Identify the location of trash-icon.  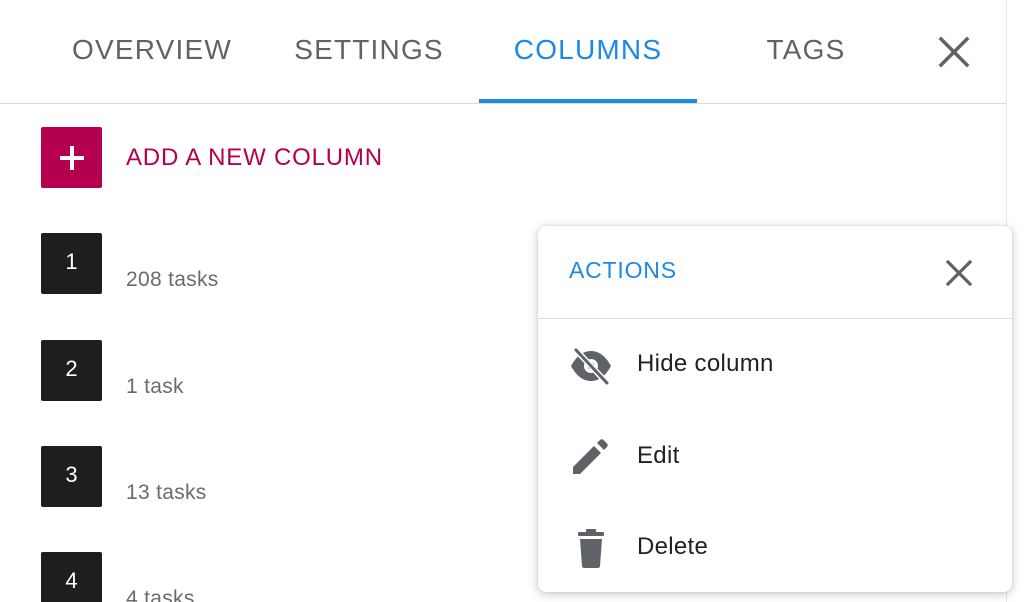
(591, 549).